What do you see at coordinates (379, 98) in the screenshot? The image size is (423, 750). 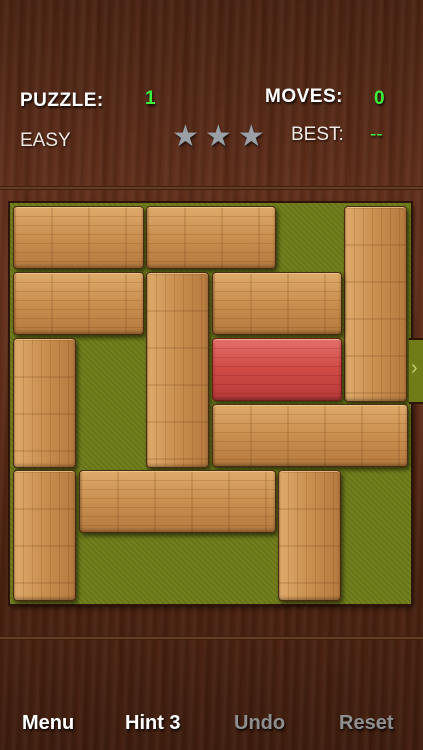 I see `moves-value: 0` at bounding box center [379, 98].